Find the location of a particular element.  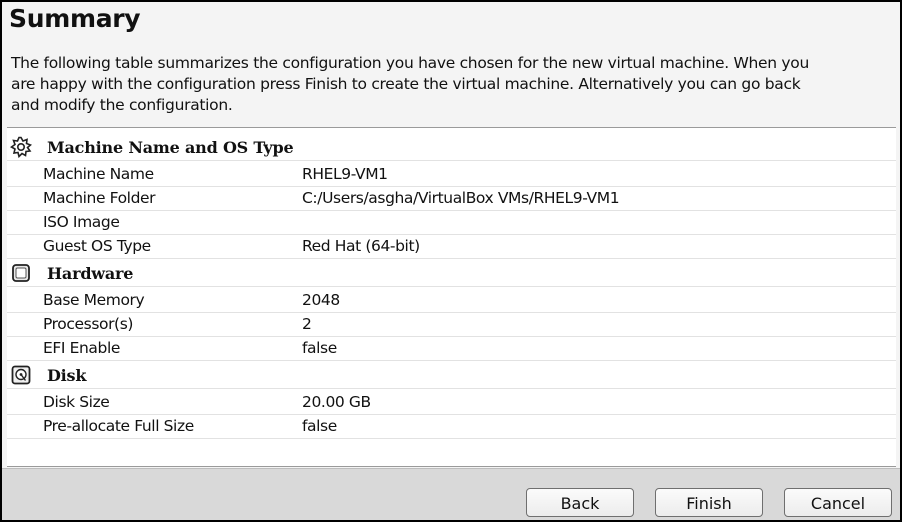

row-value: 2048 is located at coordinates (321, 300).